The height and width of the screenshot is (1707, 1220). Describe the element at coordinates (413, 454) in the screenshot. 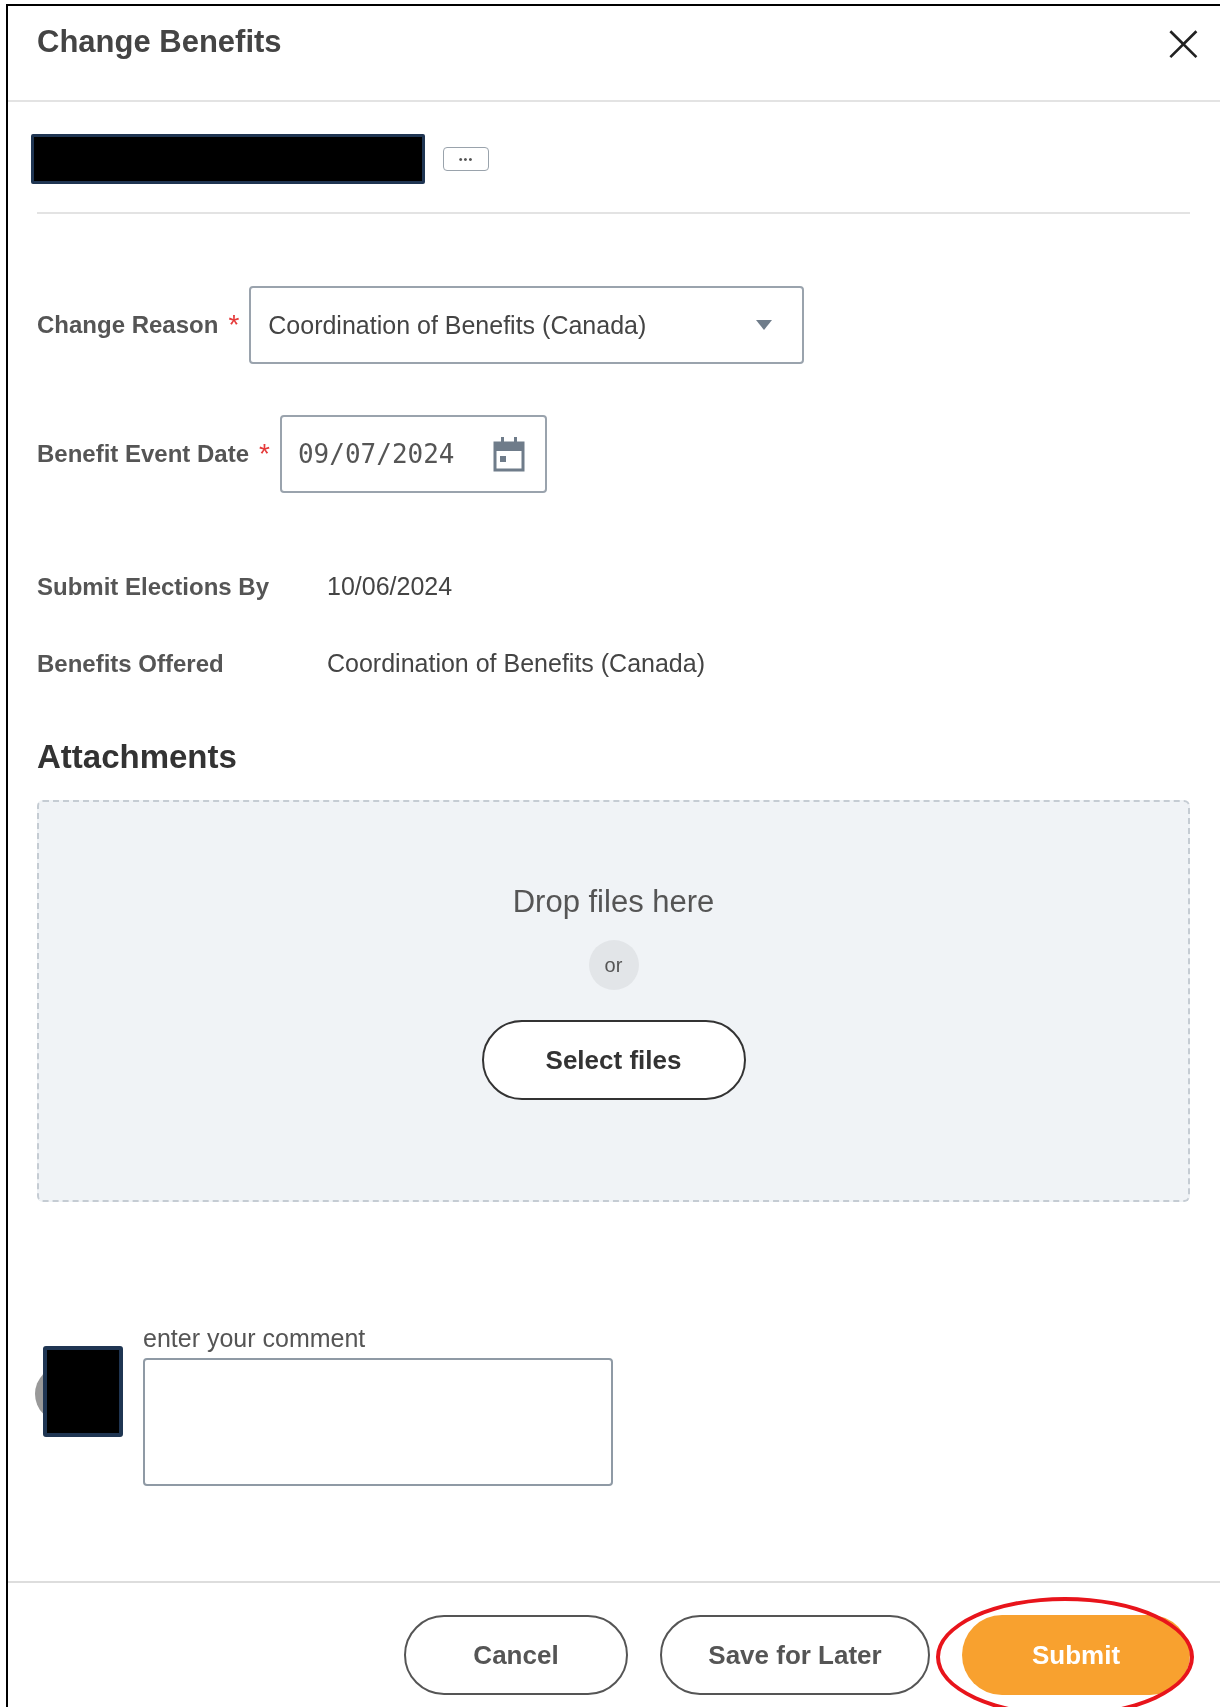

I see `date-field: 09/07/2024` at that location.